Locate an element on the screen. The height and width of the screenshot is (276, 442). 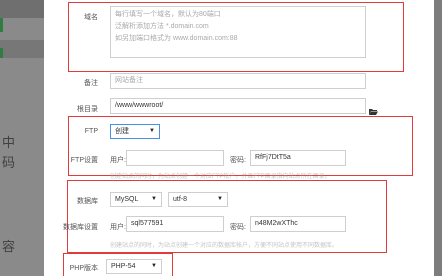
ftp-user-input is located at coordinates (175, 158).